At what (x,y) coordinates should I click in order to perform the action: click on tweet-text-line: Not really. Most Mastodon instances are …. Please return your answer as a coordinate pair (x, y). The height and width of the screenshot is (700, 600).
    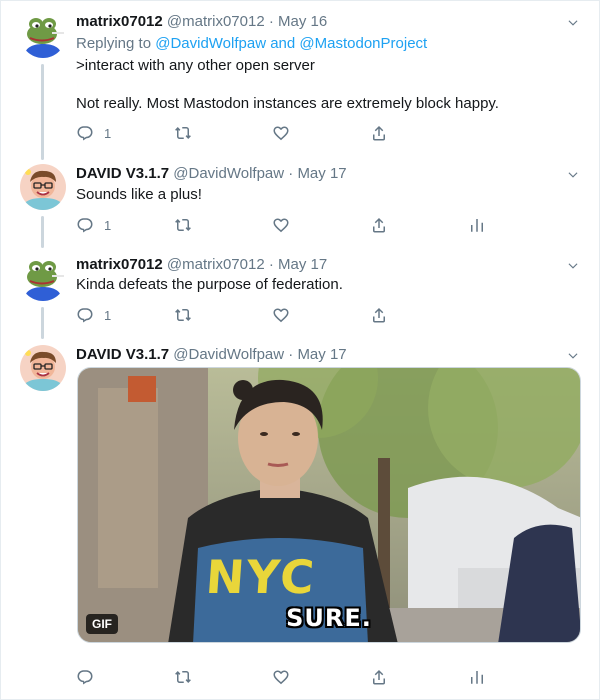
    Looking at the image, I should click on (287, 103).